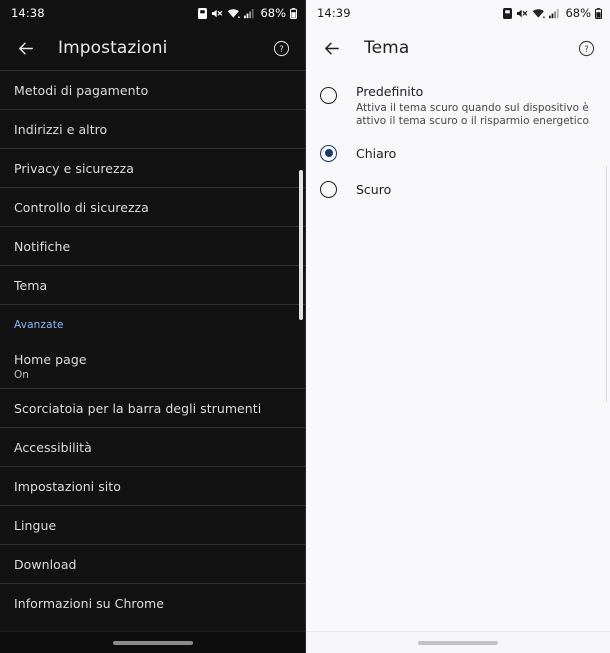 This screenshot has height=653, width=610. I want to click on theme-option-light: Chiaro, so click(458, 153).